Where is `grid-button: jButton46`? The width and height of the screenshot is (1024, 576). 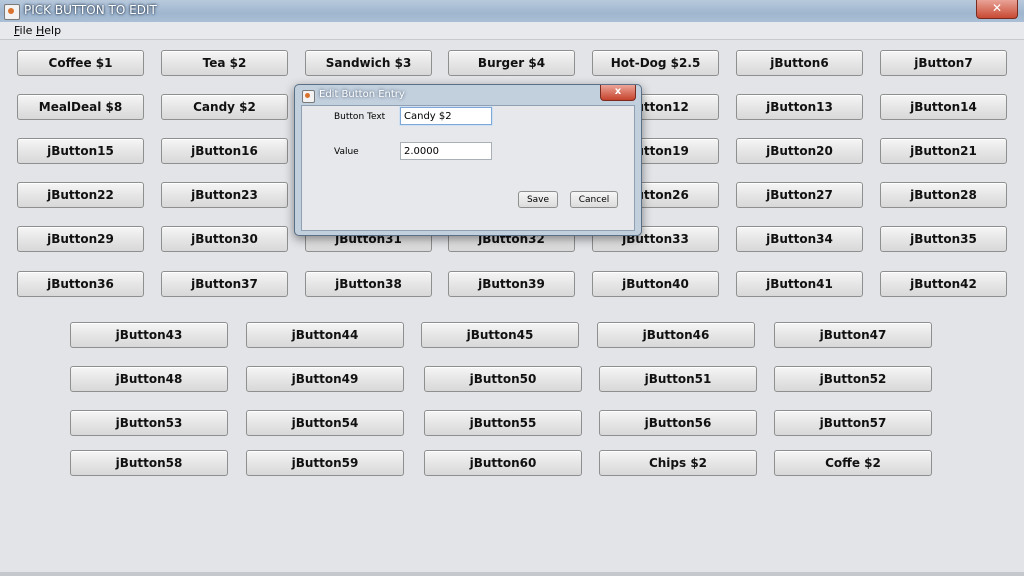 grid-button: jButton46 is located at coordinates (676, 335).